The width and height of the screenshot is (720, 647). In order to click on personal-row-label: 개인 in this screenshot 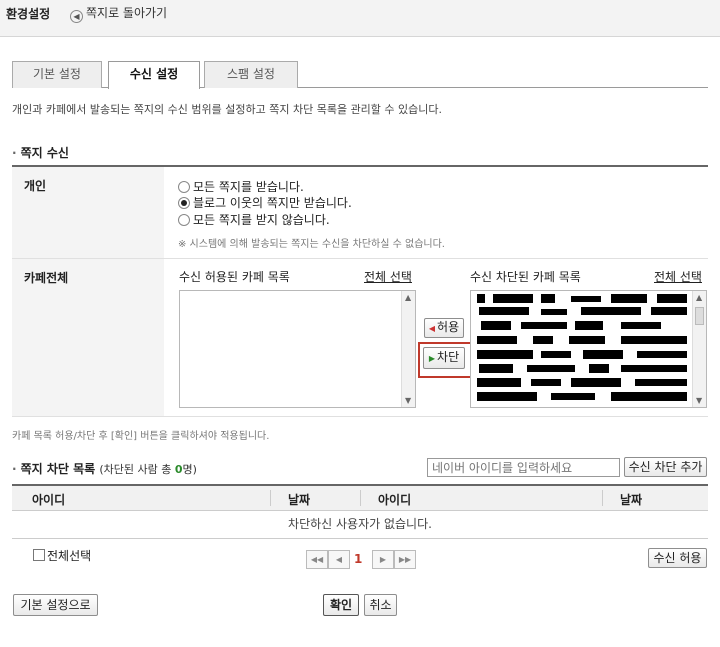, I will do `click(88, 212)`.